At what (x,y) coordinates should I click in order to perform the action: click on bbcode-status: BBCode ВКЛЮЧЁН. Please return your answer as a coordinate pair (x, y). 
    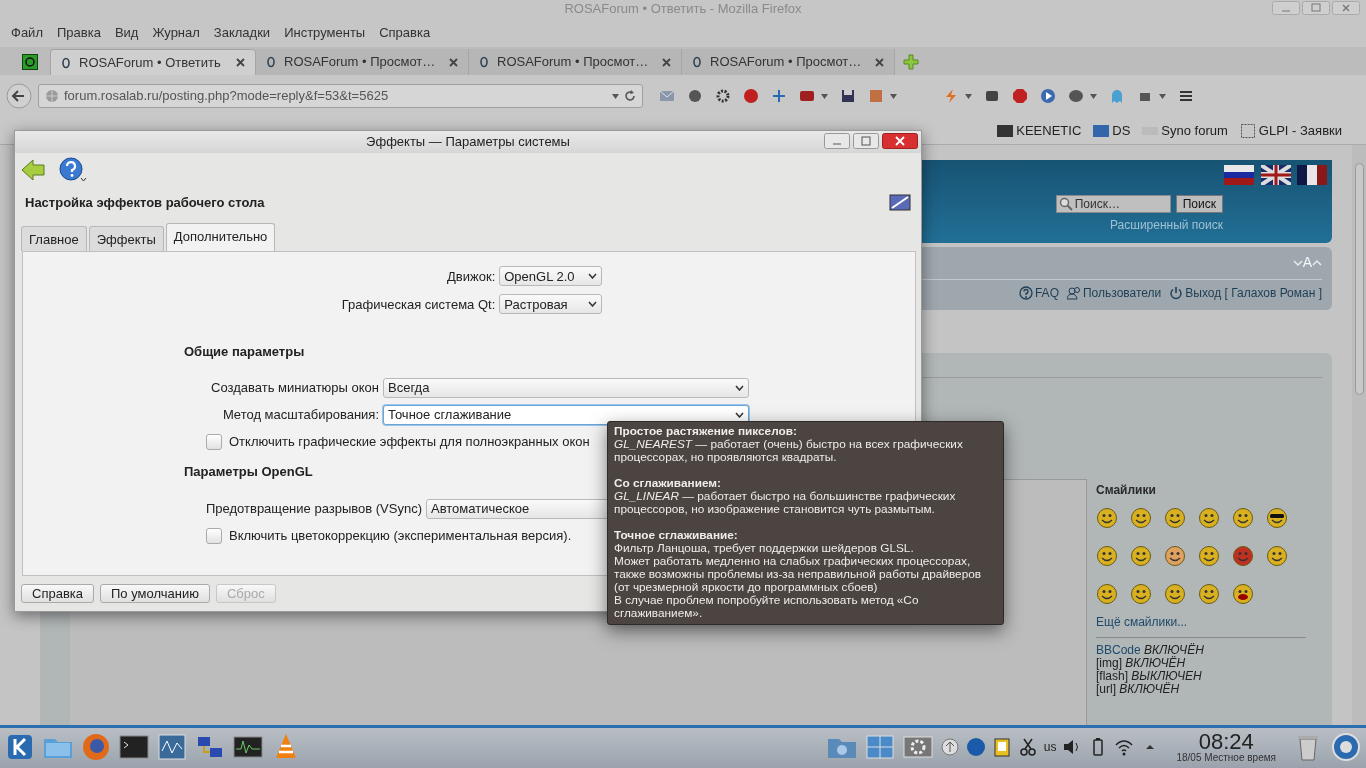
    Looking at the image, I should click on (1150, 650).